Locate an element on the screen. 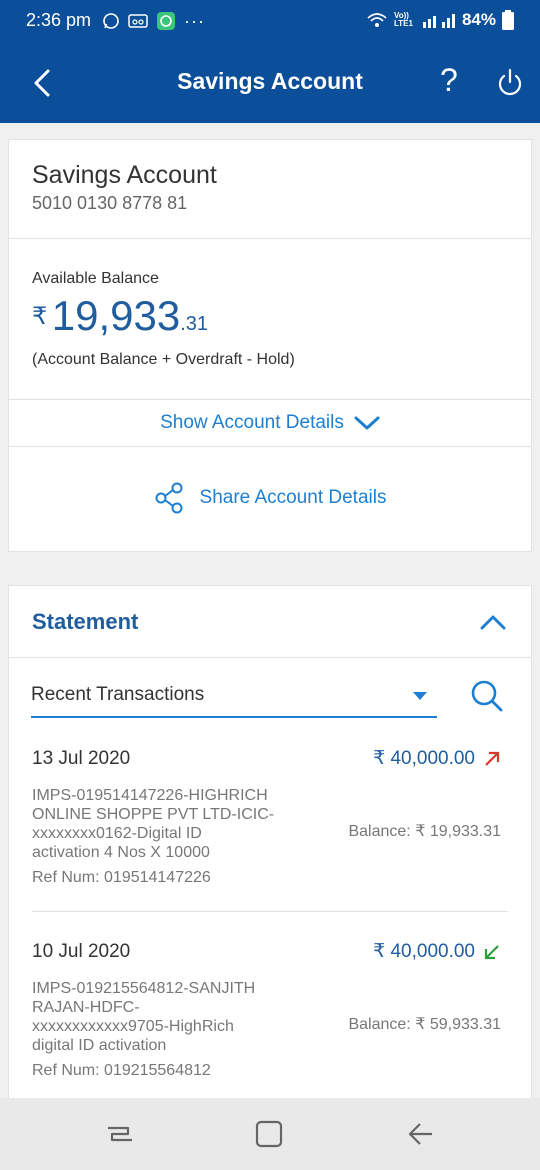  wifi-icon is located at coordinates (377, 20).